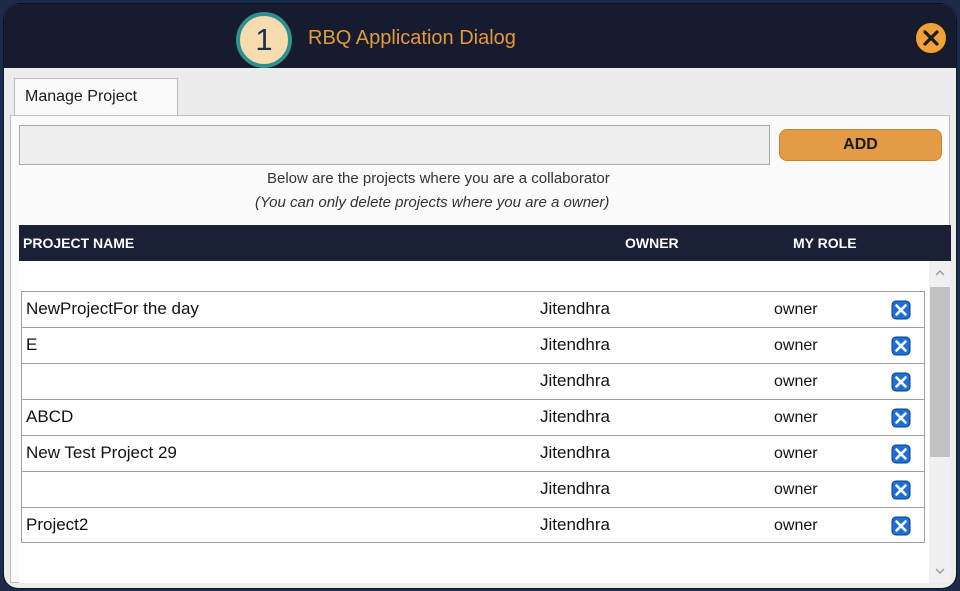 The height and width of the screenshot is (591, 960). I want to click on table-row: Project2 Jitendhra owner, so click(473, 525).